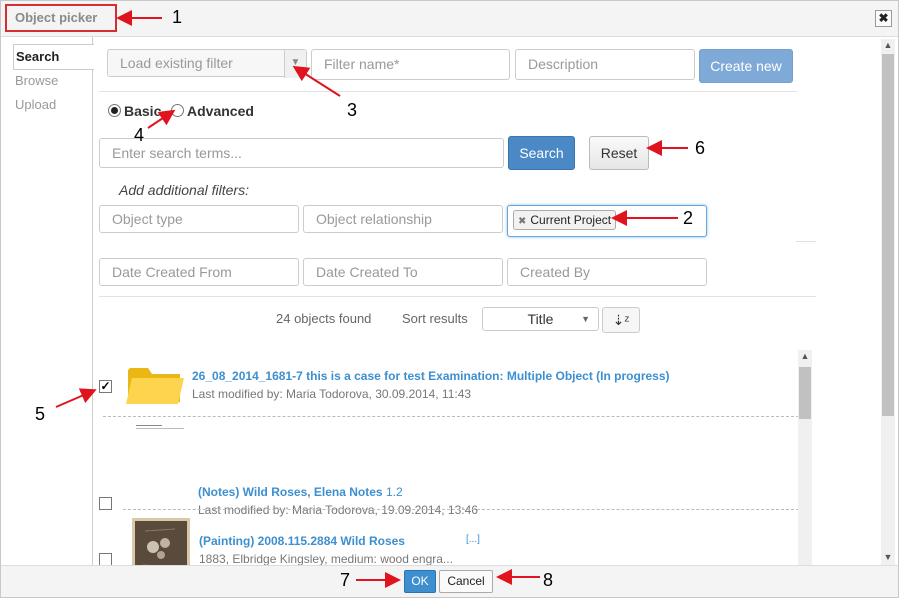  I want to click on annotation-label-7: 7, so click(345, 580).